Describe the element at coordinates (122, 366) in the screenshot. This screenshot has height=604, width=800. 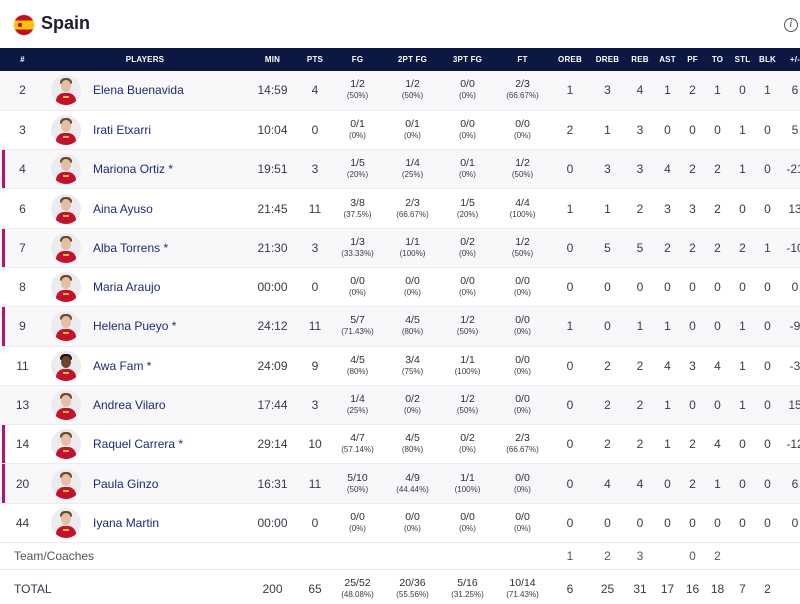
I see `player-name-link: Awa Fam *` at that location.